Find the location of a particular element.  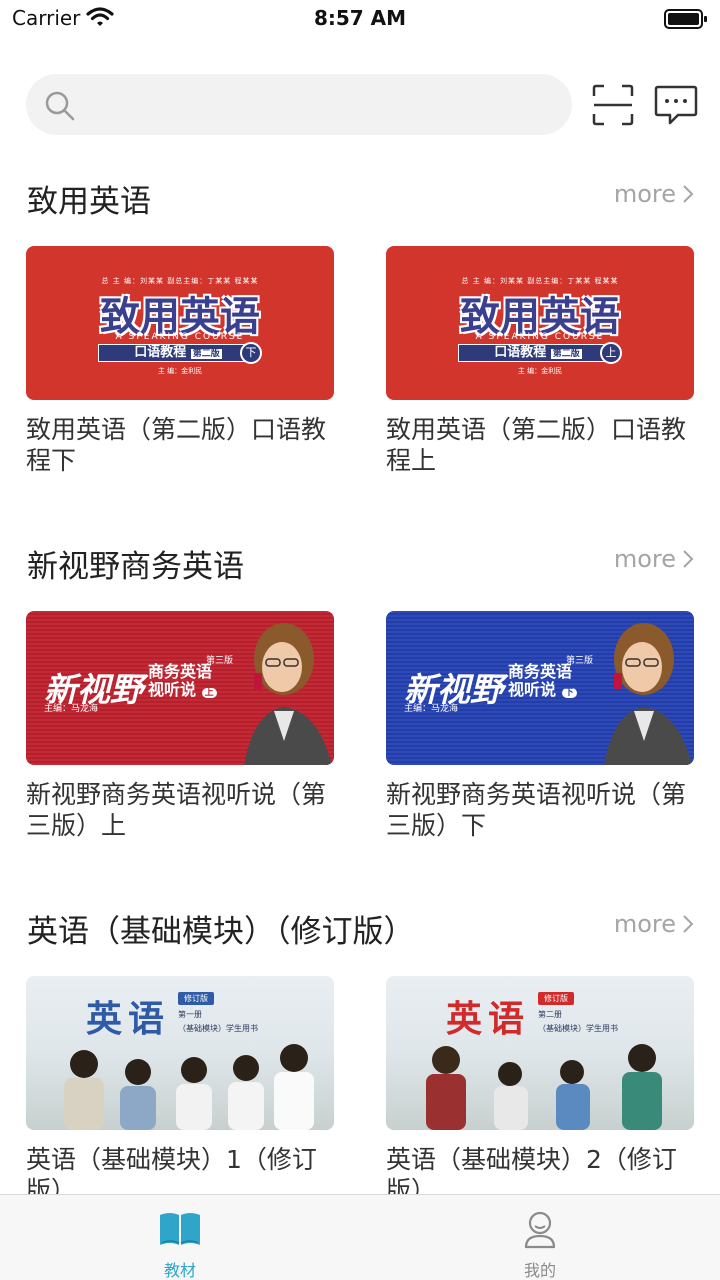

tab-label: 我的 is located at coordinates (539, 1270).